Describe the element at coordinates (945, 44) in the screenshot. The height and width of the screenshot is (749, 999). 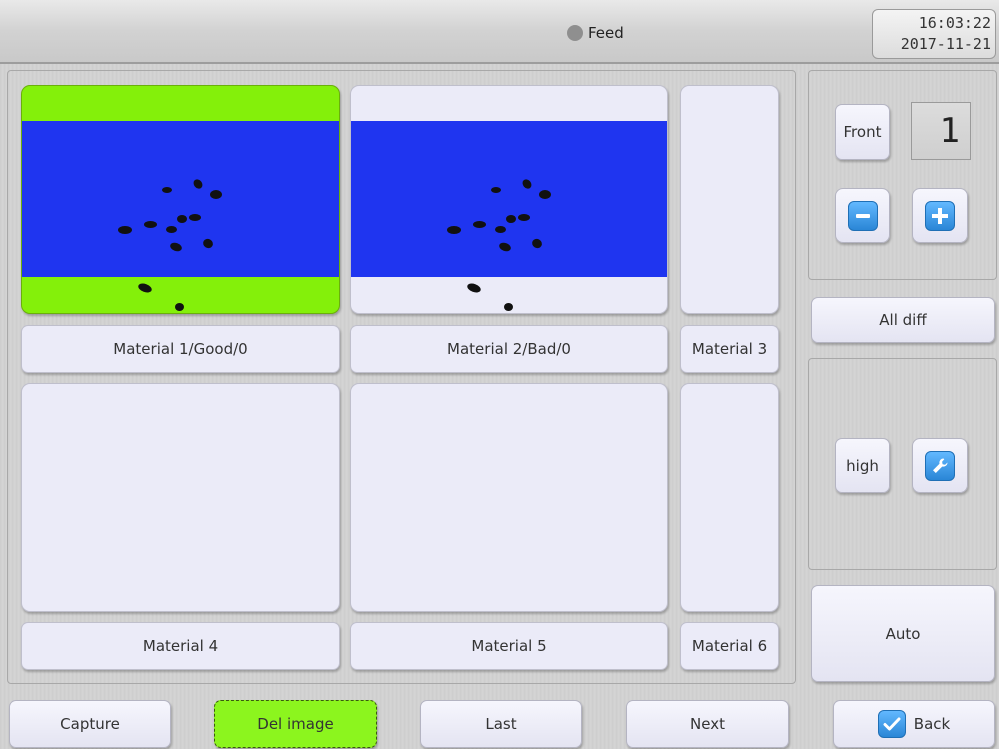
I see `date-display: 2017-11-21` at that location.